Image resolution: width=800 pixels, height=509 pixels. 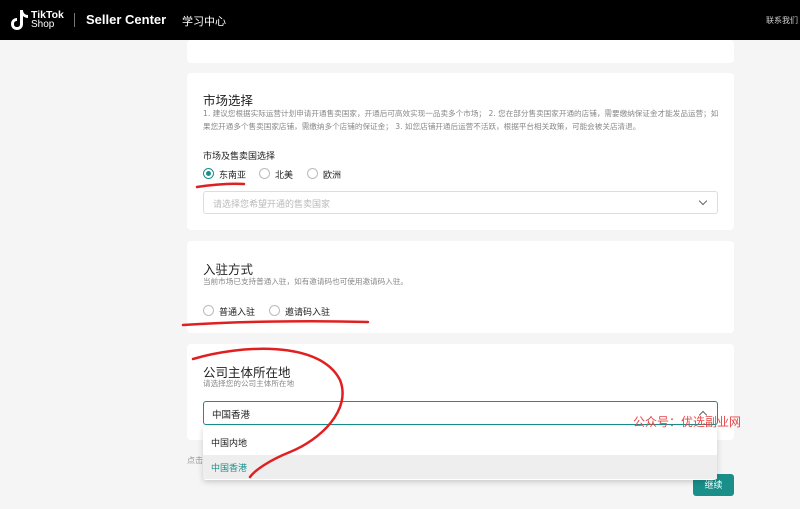 I want to click on radio-southeast-asia, so click(x=208, y=173).